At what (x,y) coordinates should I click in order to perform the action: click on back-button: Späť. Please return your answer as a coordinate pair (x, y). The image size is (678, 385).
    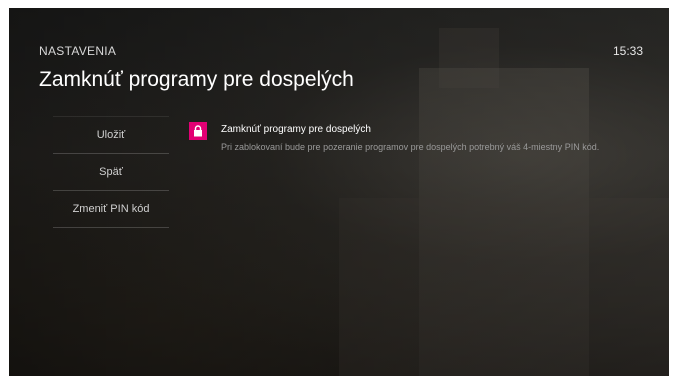
    Looking at the image, I should click on (111, 172).